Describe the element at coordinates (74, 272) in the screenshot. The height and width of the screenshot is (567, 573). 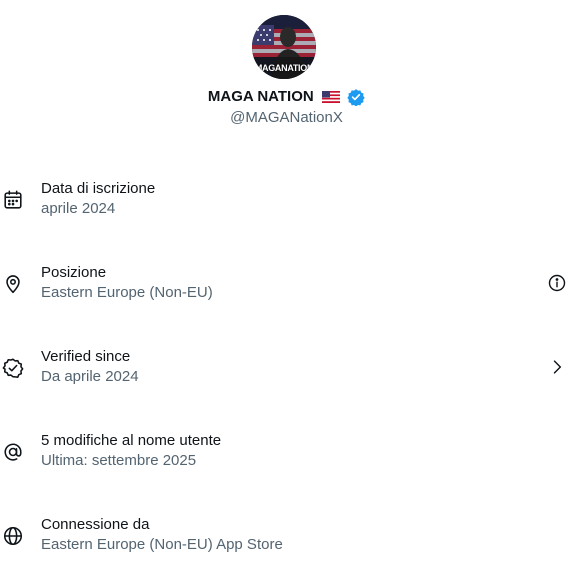
I see `row-label: Posizione` at that location.